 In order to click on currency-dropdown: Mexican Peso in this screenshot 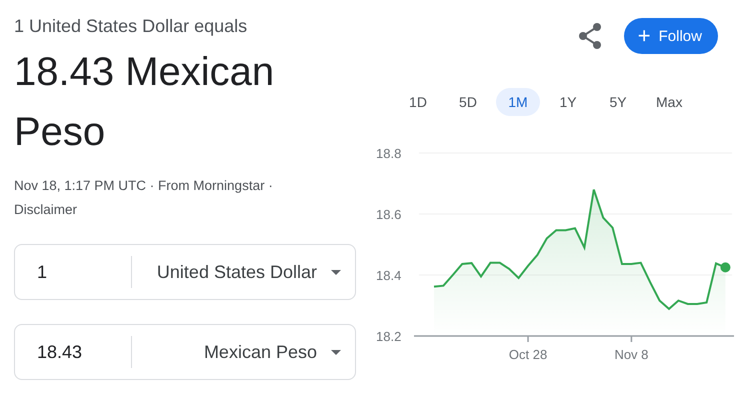, I will do `click(240, 352)`.